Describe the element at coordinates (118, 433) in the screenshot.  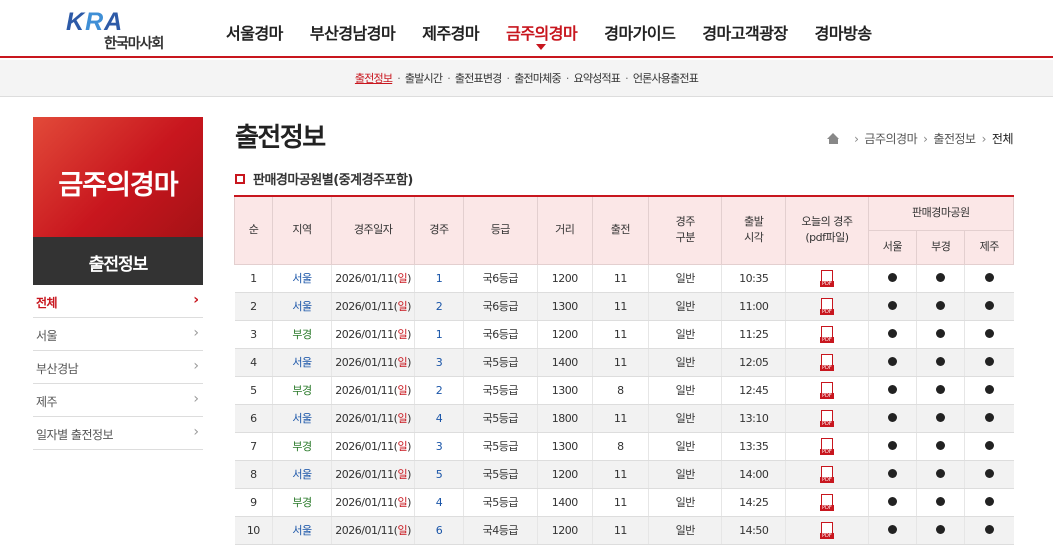
I see `sidebar-item-by-date: 일자별 출전정보 ›` at that location.